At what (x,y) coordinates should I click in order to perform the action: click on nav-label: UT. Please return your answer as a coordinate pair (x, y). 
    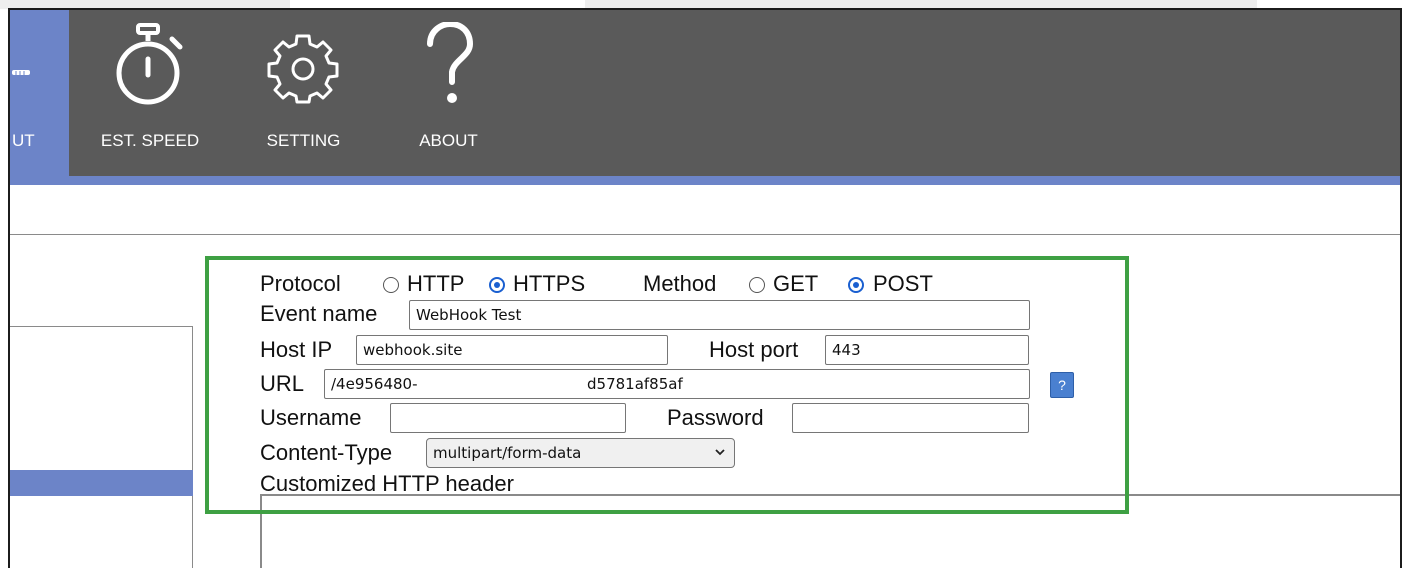
    Looking at the image, I should click on (23, 140).